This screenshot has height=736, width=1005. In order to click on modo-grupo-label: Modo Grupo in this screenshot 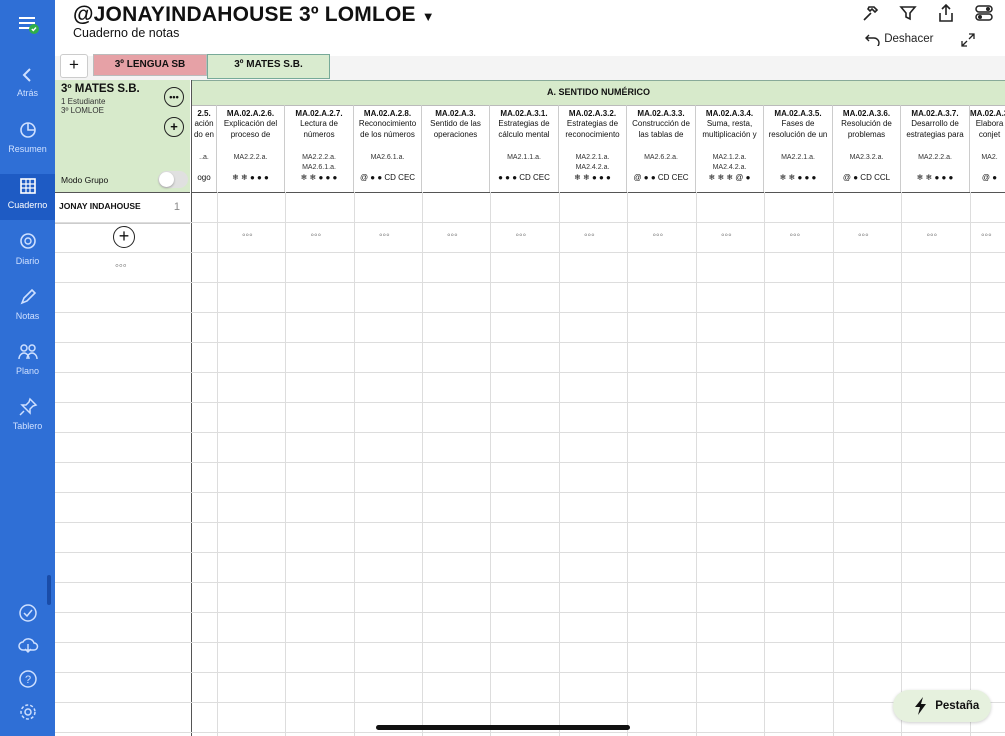, I will do `click(85, 180)`.